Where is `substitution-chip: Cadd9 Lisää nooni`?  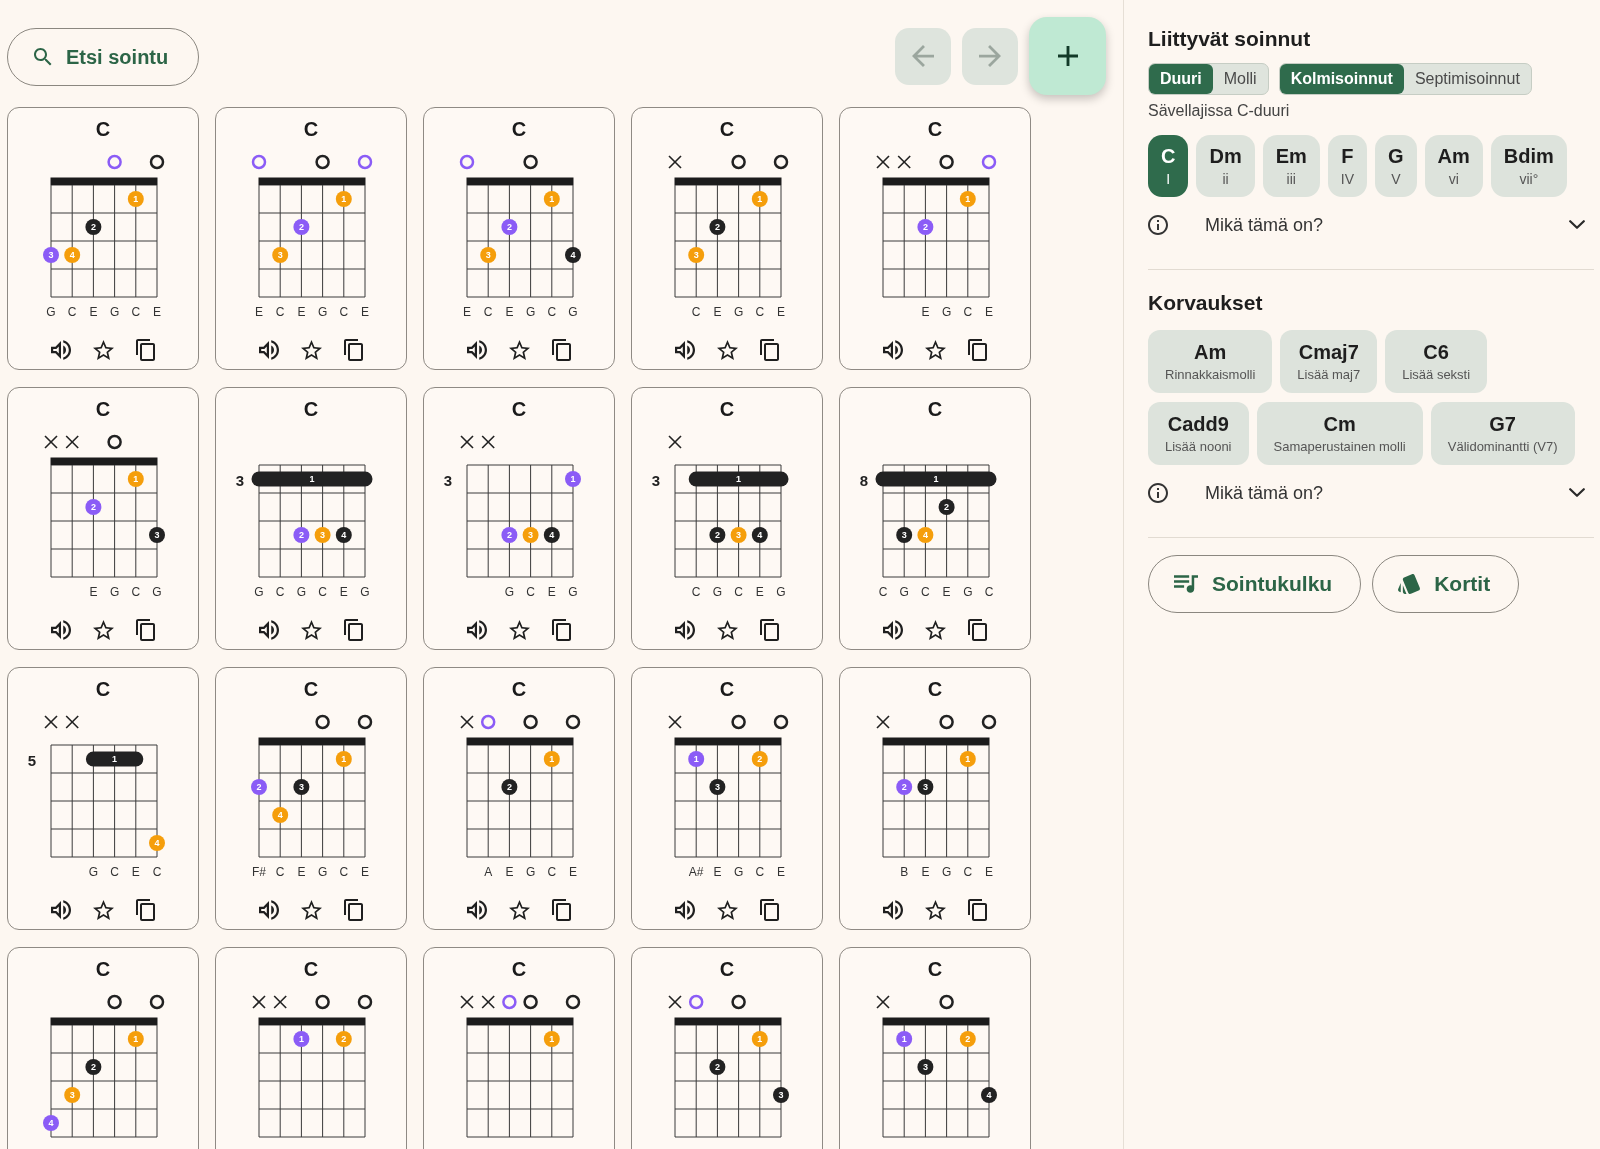 substitution-chip: Cadd9 Lisää nooni is located at coordinates (1198, 433).